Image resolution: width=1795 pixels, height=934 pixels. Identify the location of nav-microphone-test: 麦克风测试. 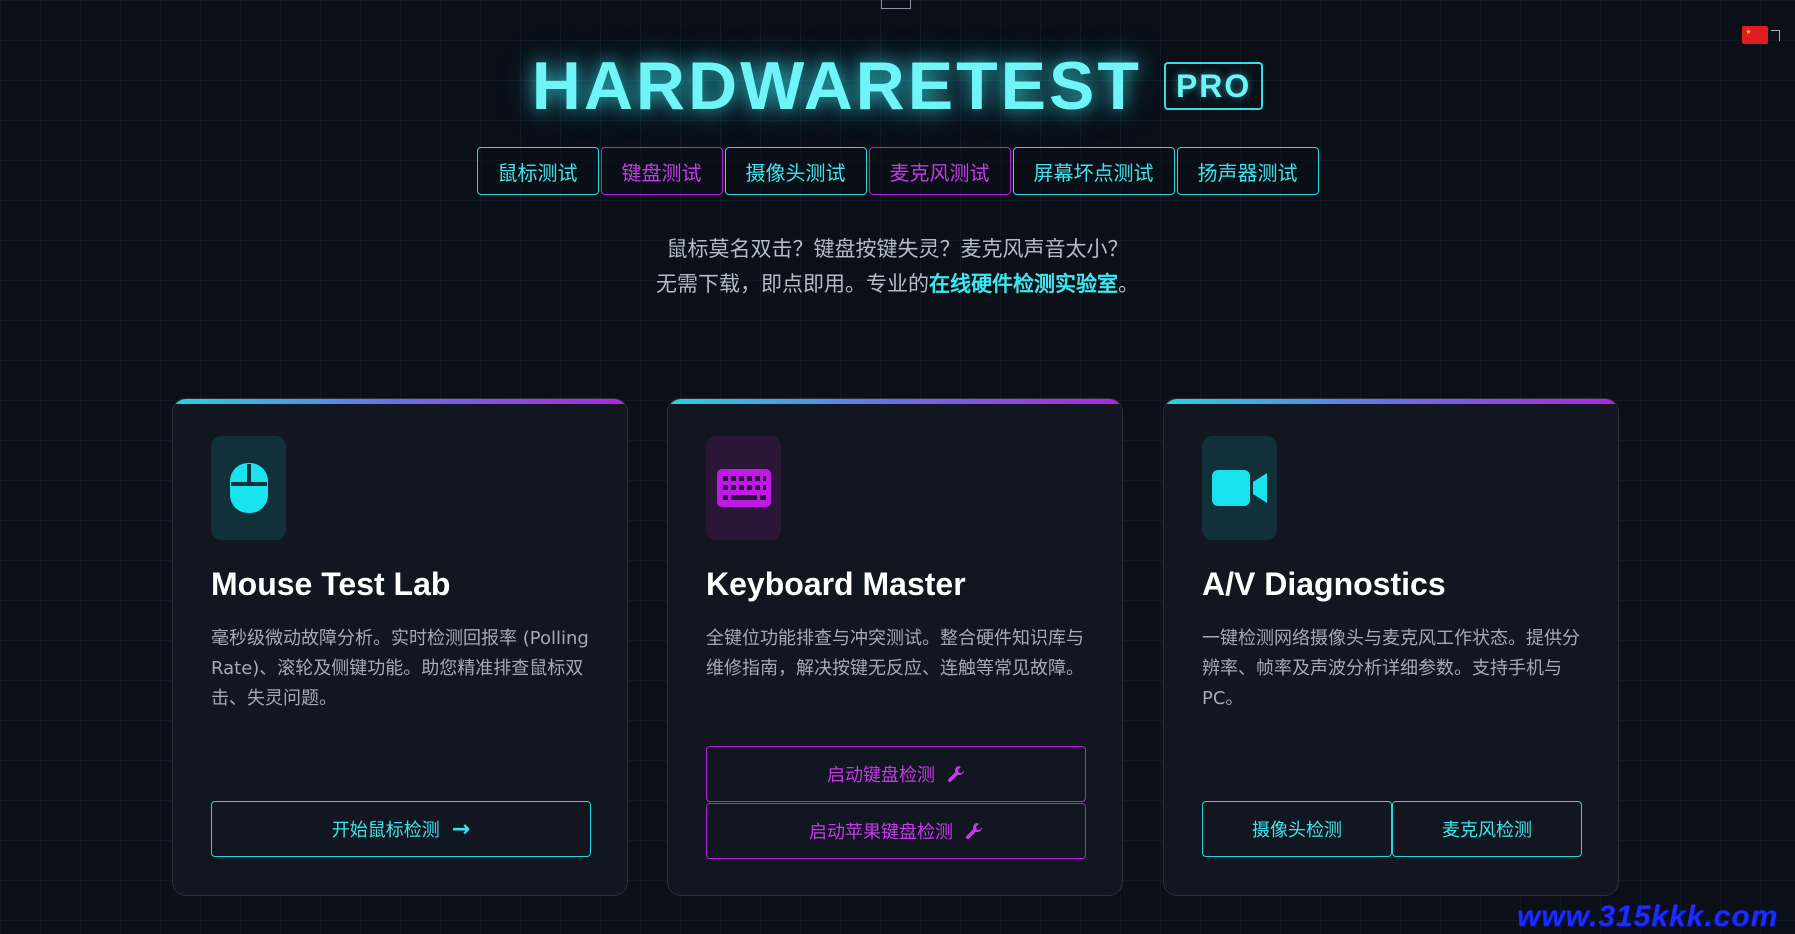
(939, 171).